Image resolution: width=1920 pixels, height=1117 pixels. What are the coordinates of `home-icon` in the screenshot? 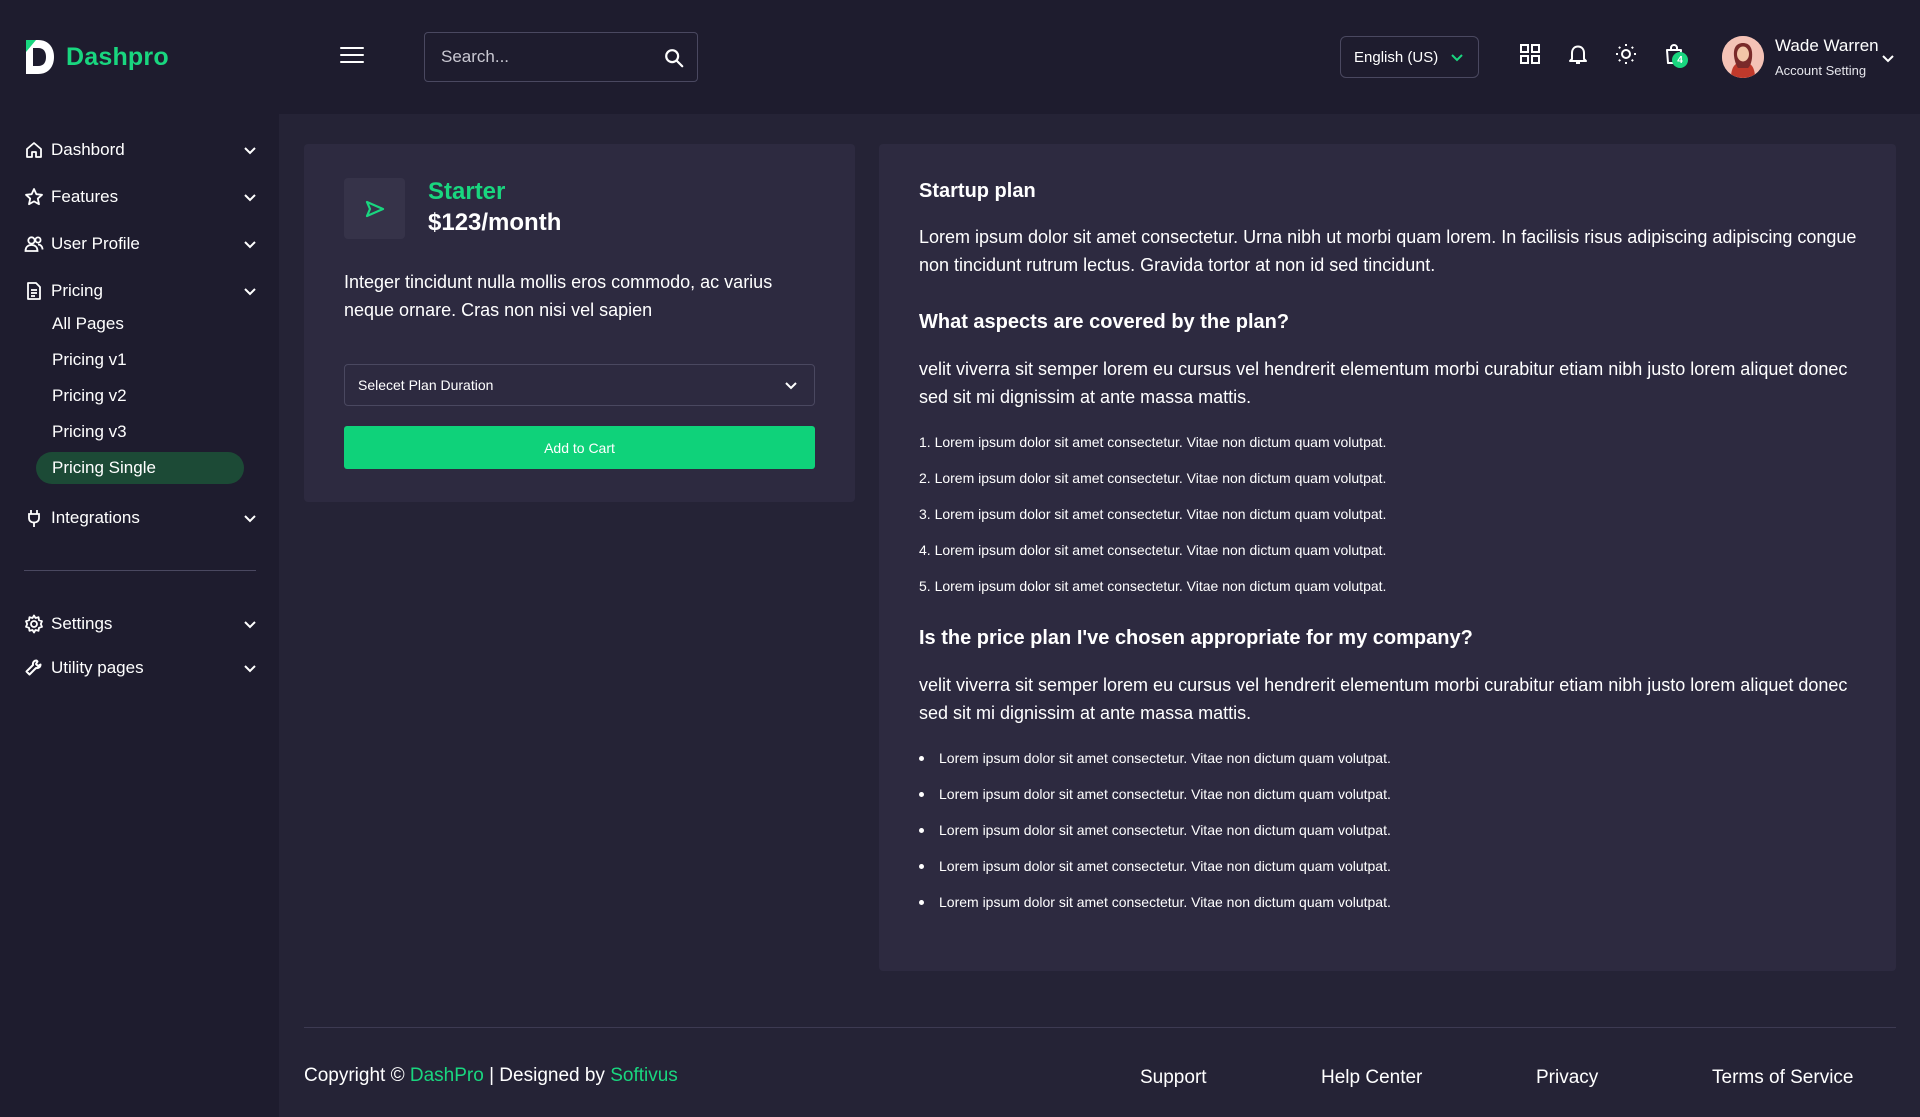 It's located at (34, 150).